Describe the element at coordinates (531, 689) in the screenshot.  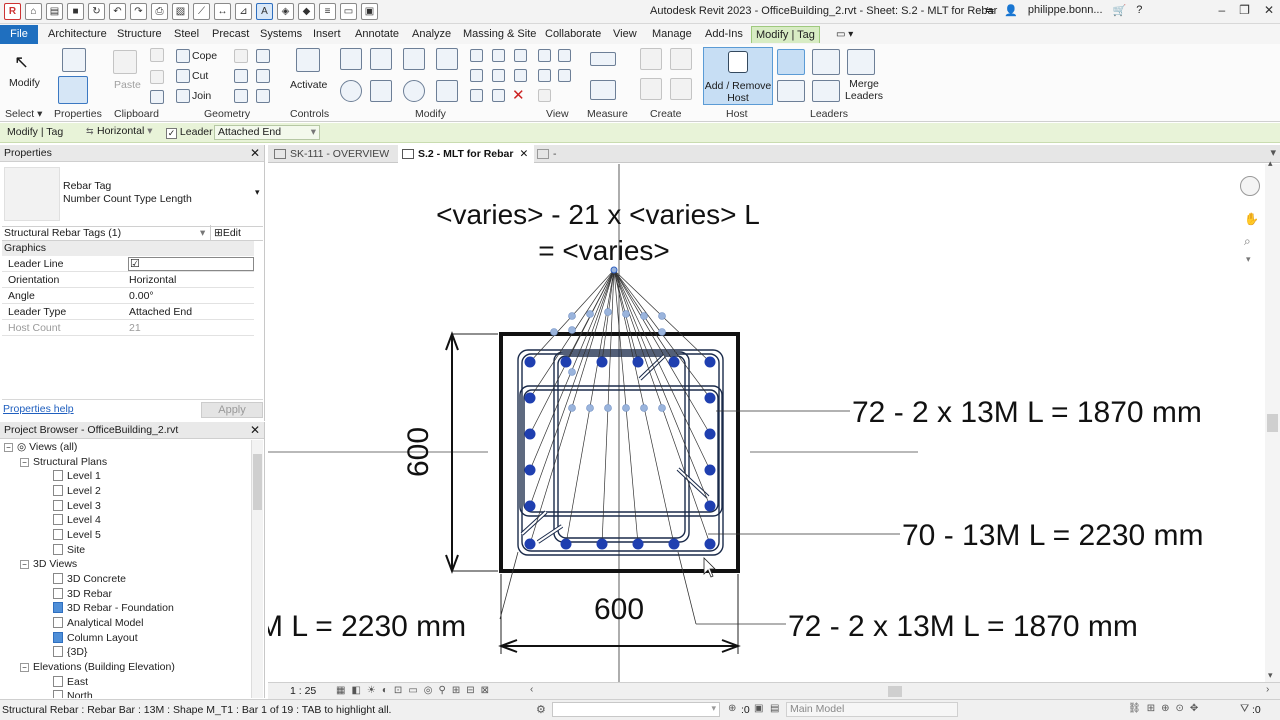
I see `hscroll-left-icon: ‹` at that location.